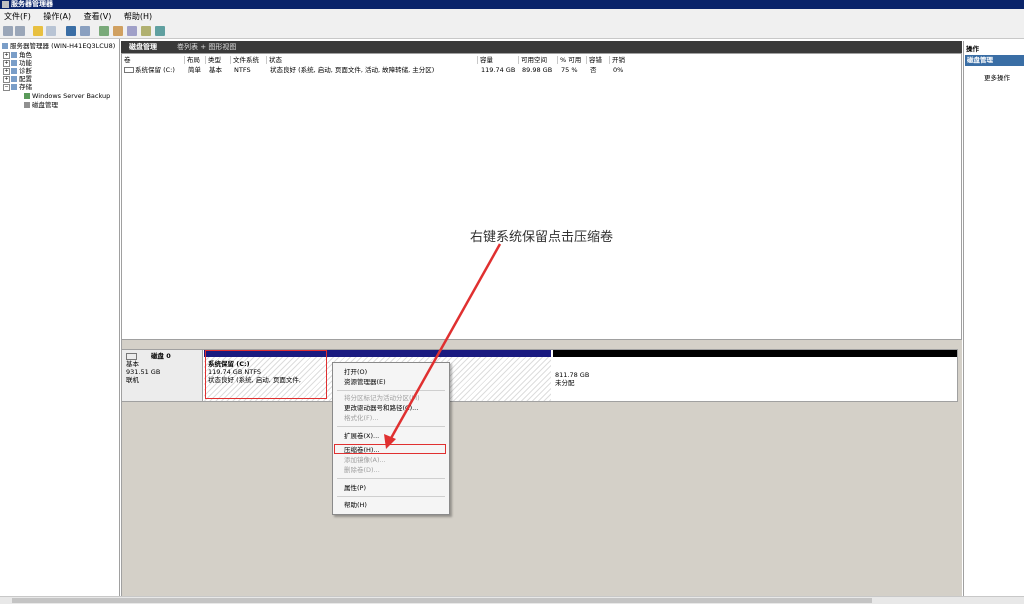 This screenshot has width=1024, height=604. Describe the element at coordinates (599, 60) in the screenshot. I see `column-header-fault-tolerance: 容错` at that location.